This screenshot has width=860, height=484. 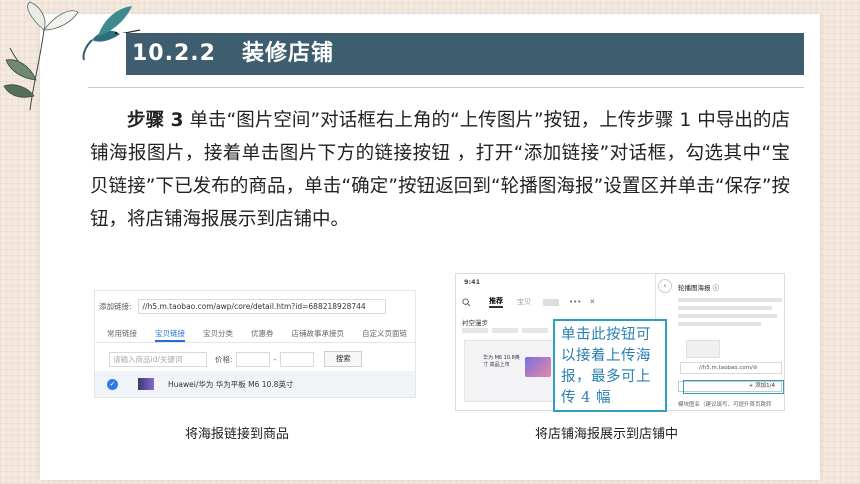 I want to click on product-list-item: ✓ Huawei/华为 华为平板 M6 10.8英寸, so click(x=255, y=384).